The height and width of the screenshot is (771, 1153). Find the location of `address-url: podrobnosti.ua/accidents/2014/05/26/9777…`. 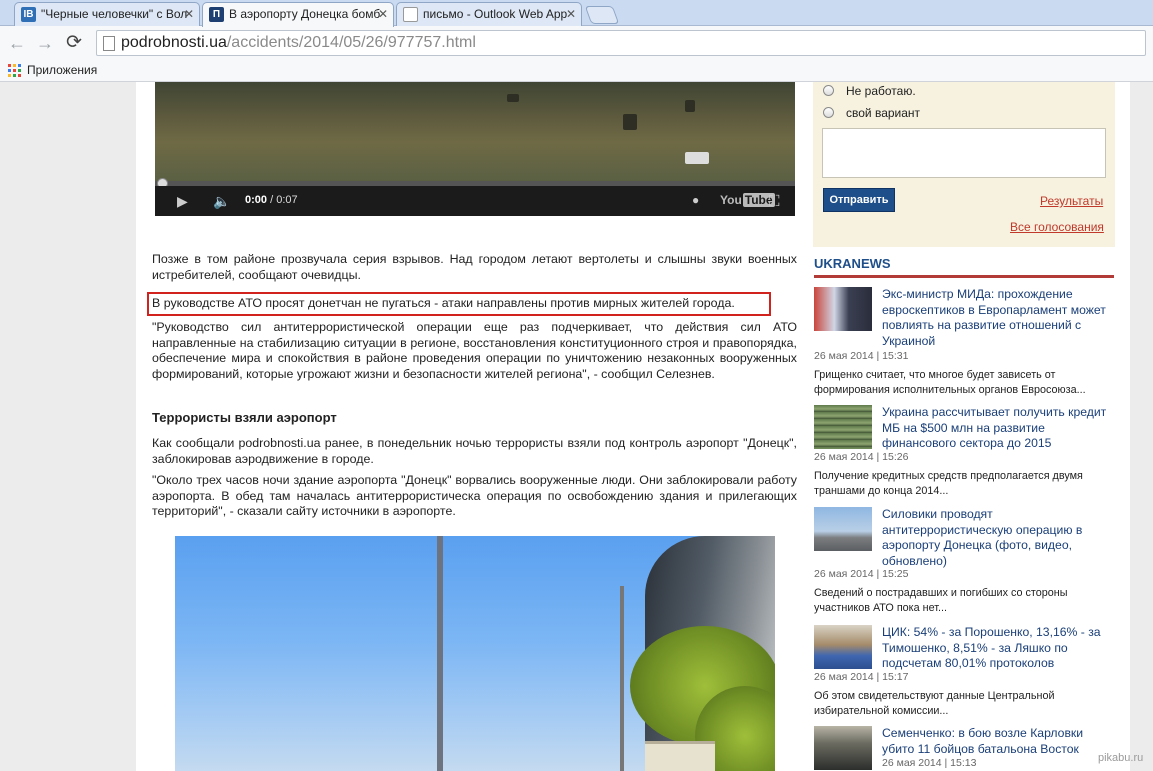

address-url: podrobnosti.ua/accidents/2014/05/26/9777… is located at coordinates (298, 43).